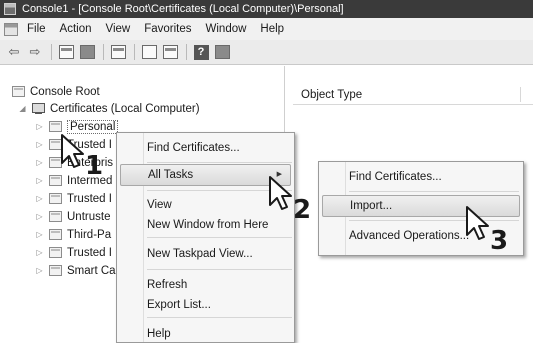  Describe the element at coordinates (11, 29) in the screenshot. I see `console-icon` at that location.